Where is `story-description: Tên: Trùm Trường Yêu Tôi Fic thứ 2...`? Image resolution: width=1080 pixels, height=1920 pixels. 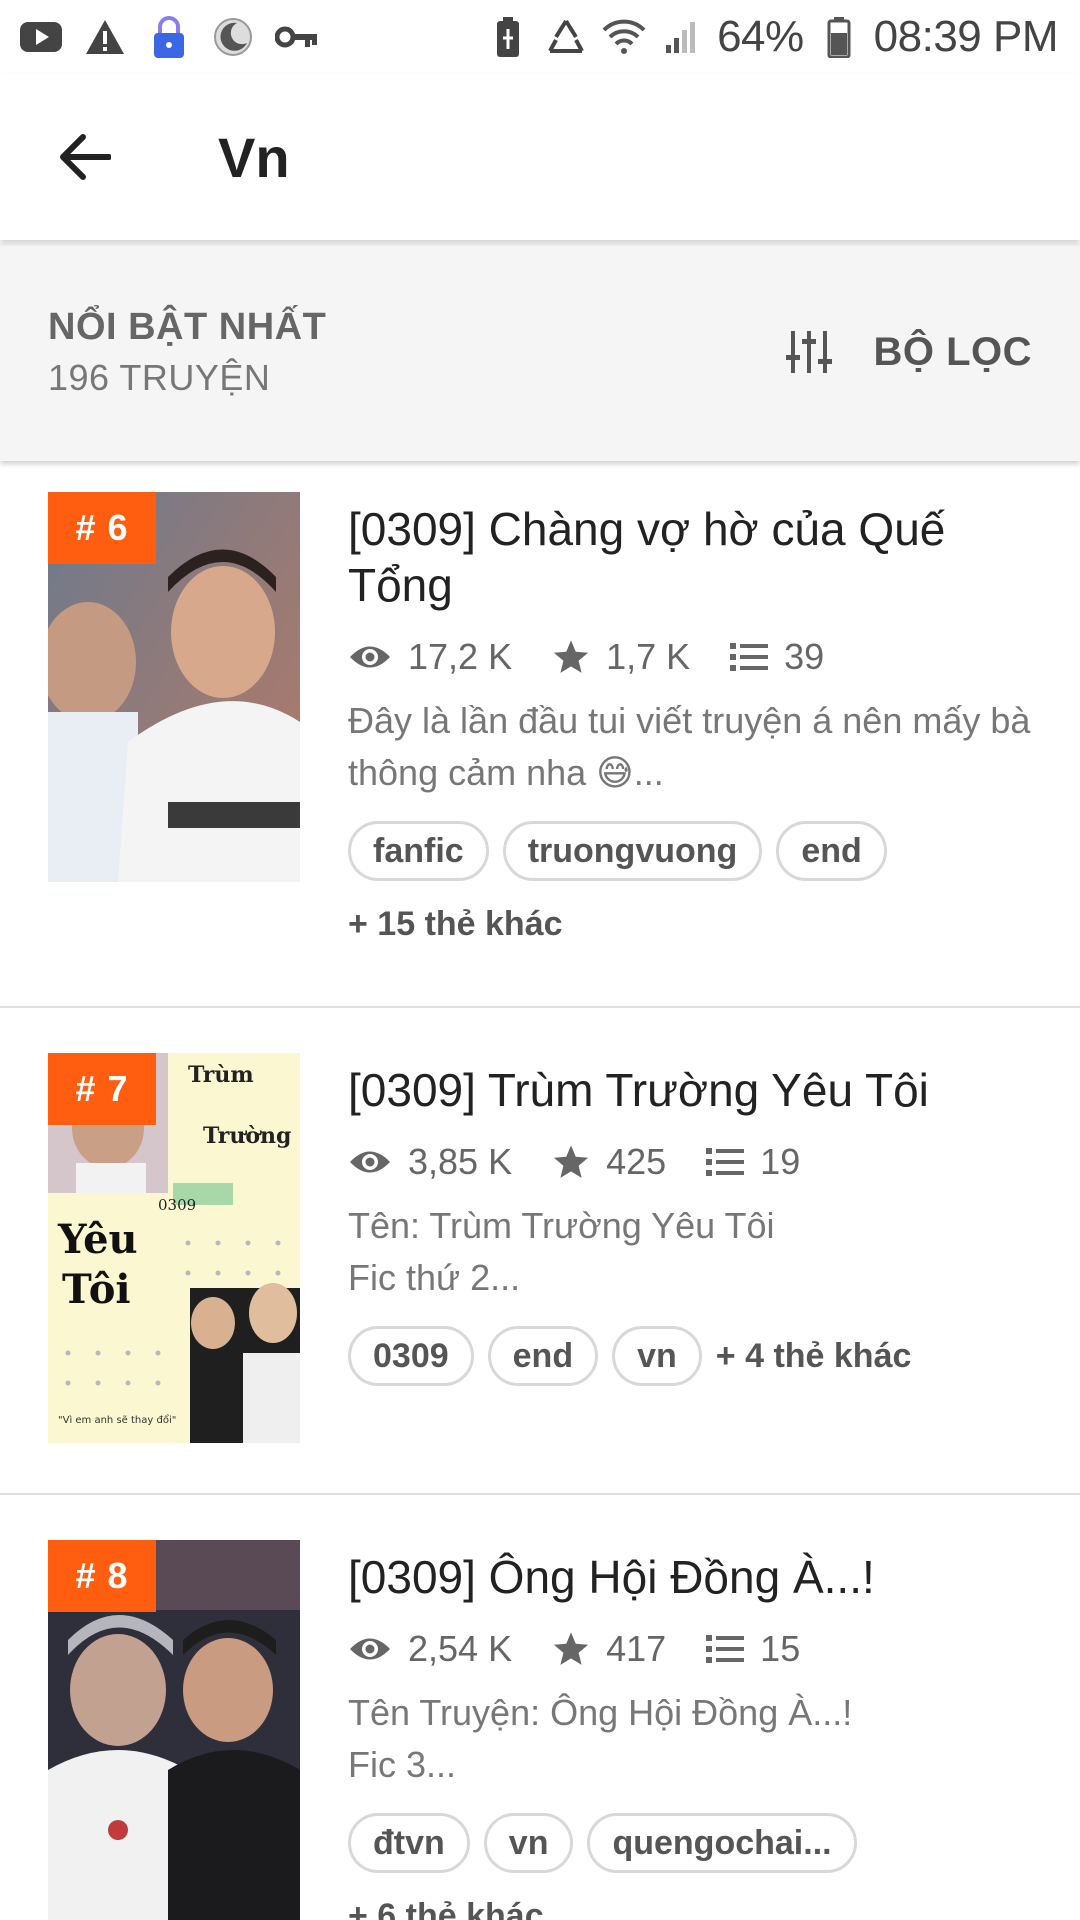
story-description: Tên: Trùm Trường Yêu Tôi Fic thứ 2... is located at coordinates (694, 1252).